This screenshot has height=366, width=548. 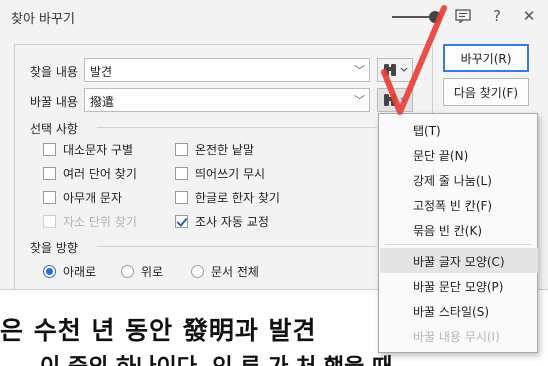 I want to click on direction-up-radio: 위로, so click(x=142, y=271).